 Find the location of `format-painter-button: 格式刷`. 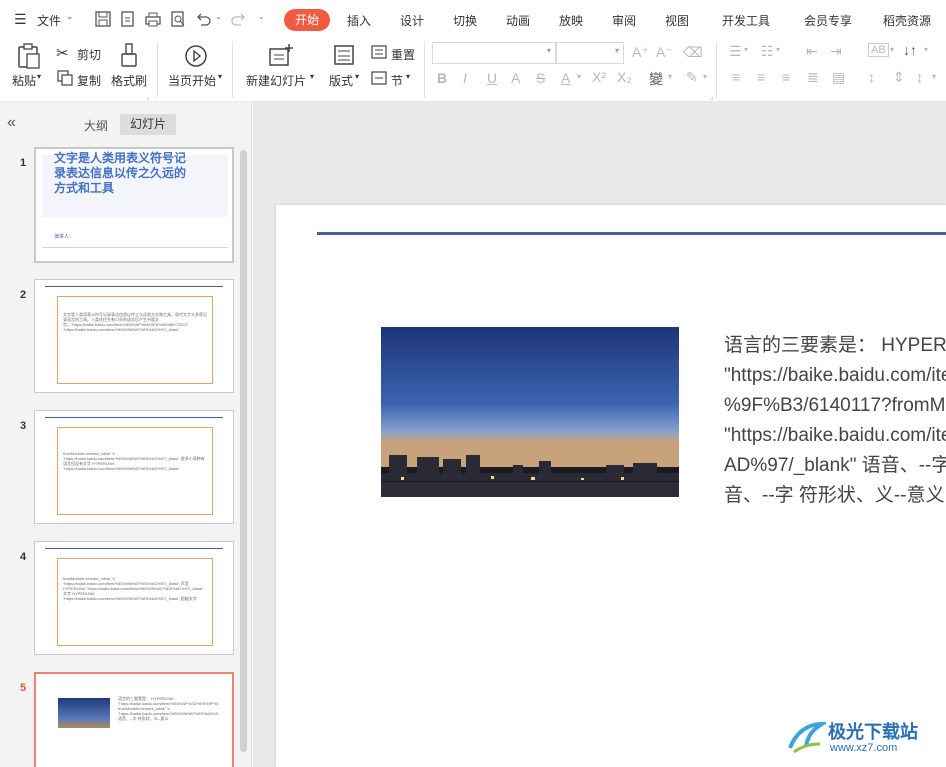

format-painter-button: 格式刷 is located at coordinates (129, 80).